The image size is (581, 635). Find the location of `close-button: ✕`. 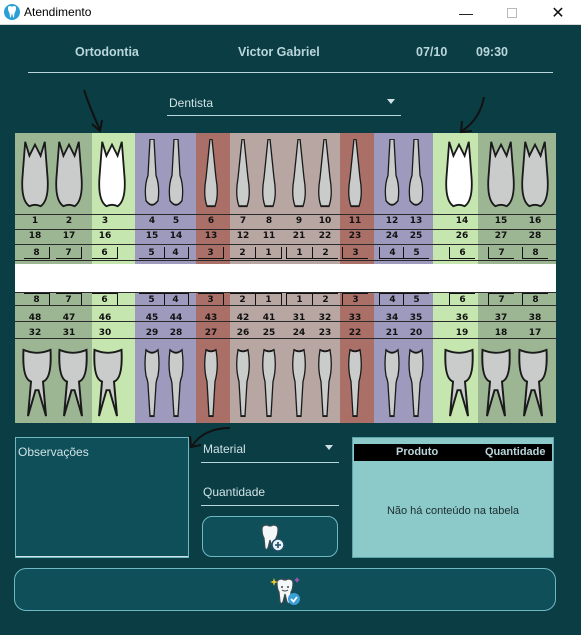

close-button: ✕ is located at coordinates (558, 12).